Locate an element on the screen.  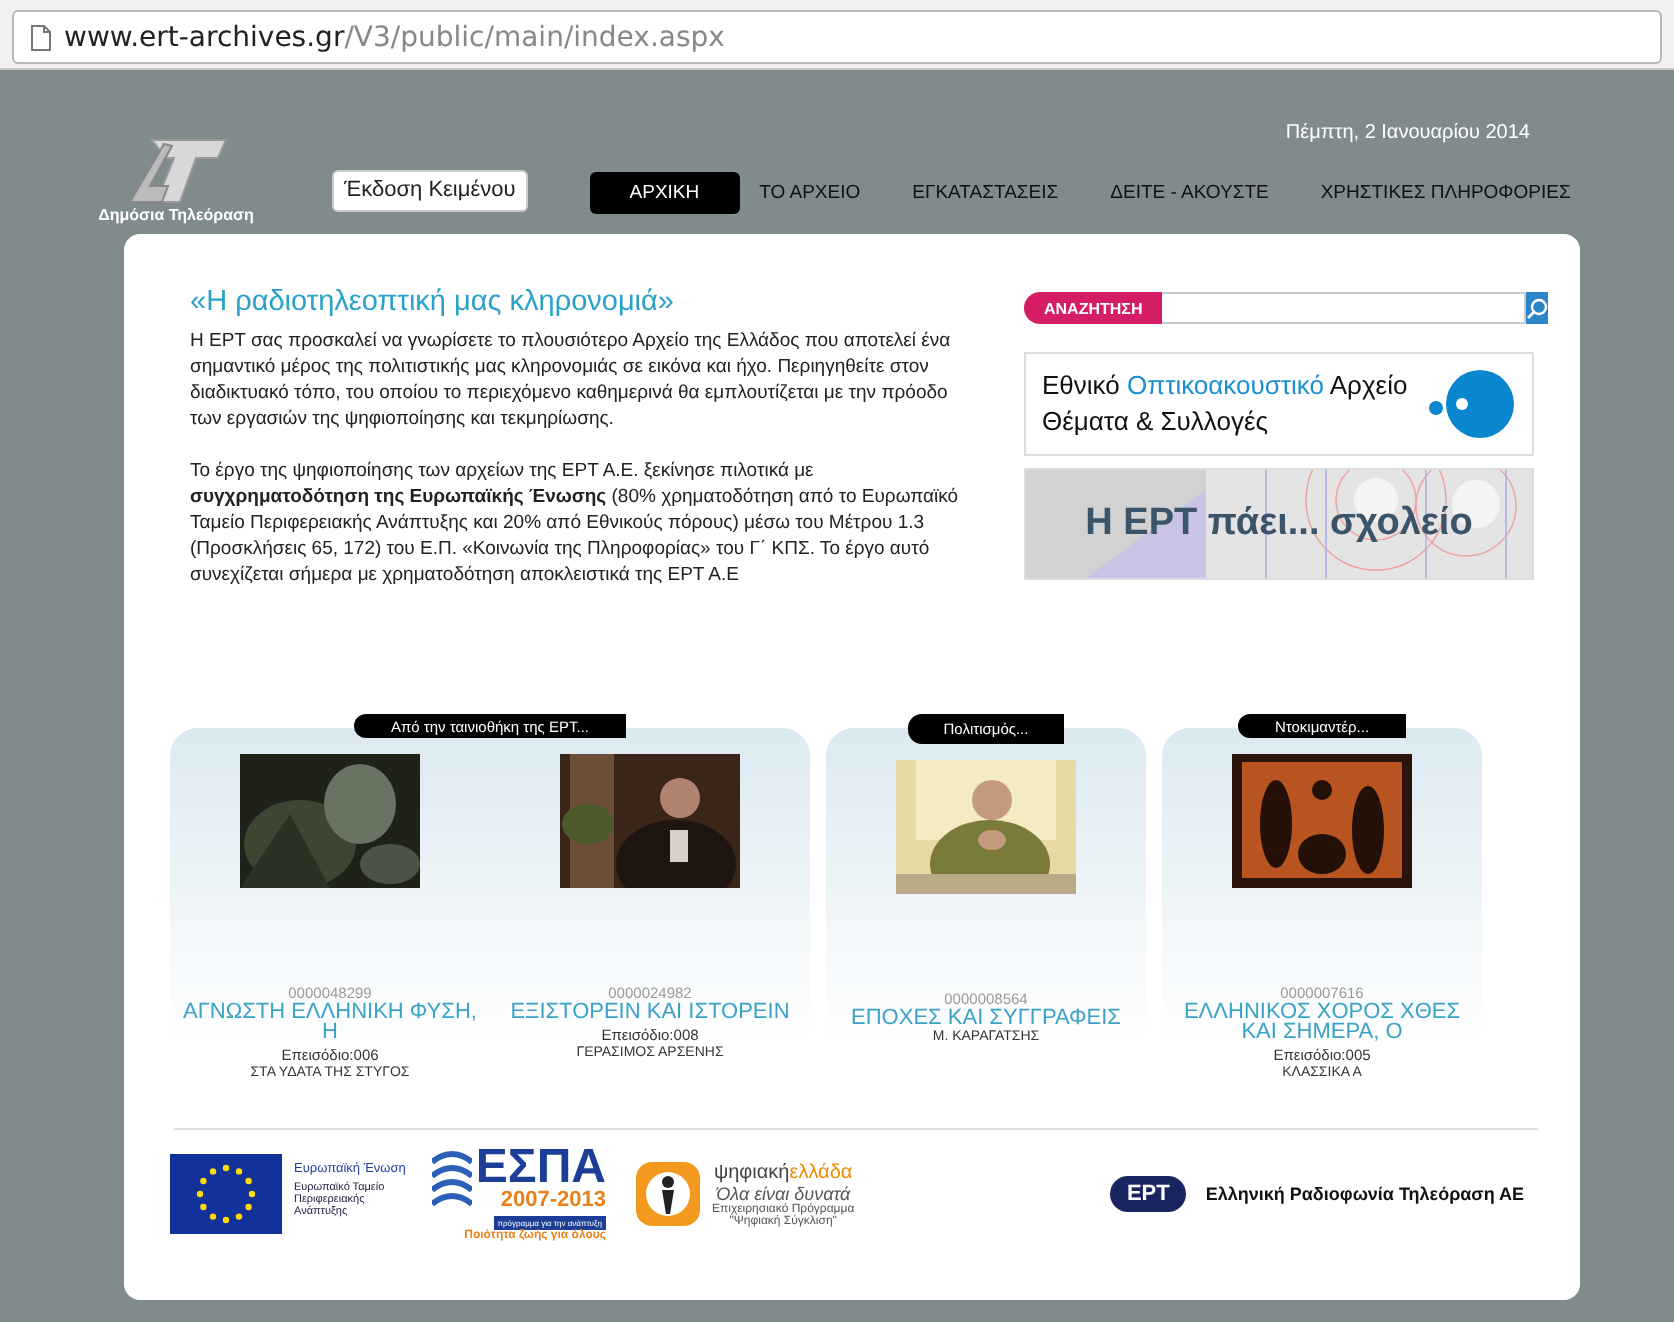
espa-logo-text: ΕΣΠΑ is located at coordinates (540, 1168).